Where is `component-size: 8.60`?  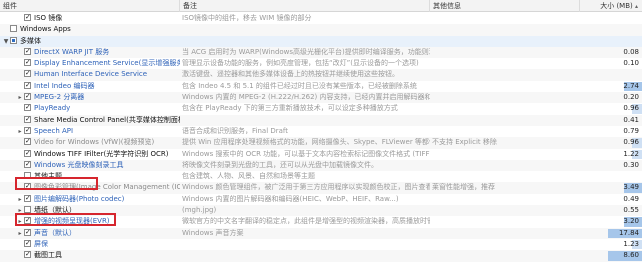 component-size: 8.60 is located at coordinates (611, 255).